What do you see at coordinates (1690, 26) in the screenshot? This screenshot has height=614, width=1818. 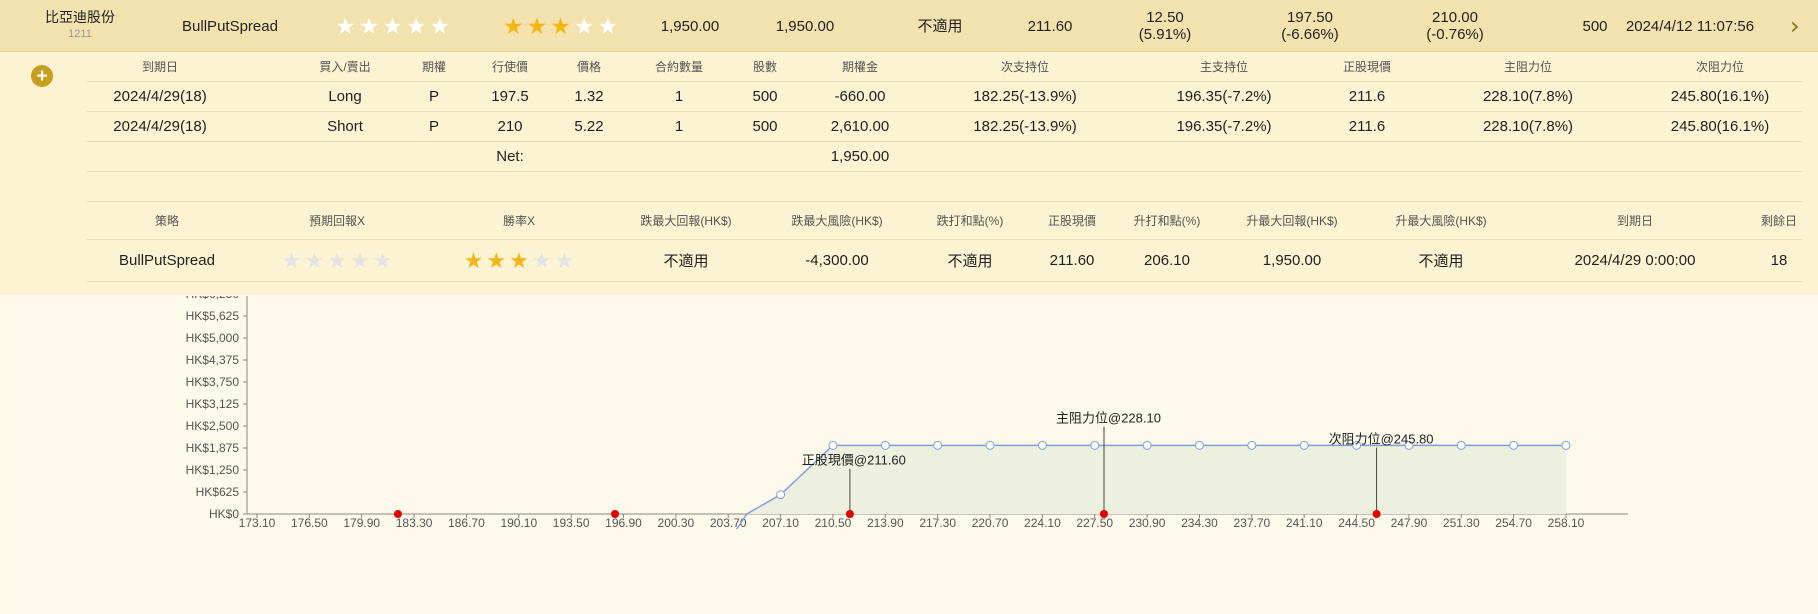 I see `timestamp: 2024/4/12 11:07:56` at bounding box center [1690, 26].